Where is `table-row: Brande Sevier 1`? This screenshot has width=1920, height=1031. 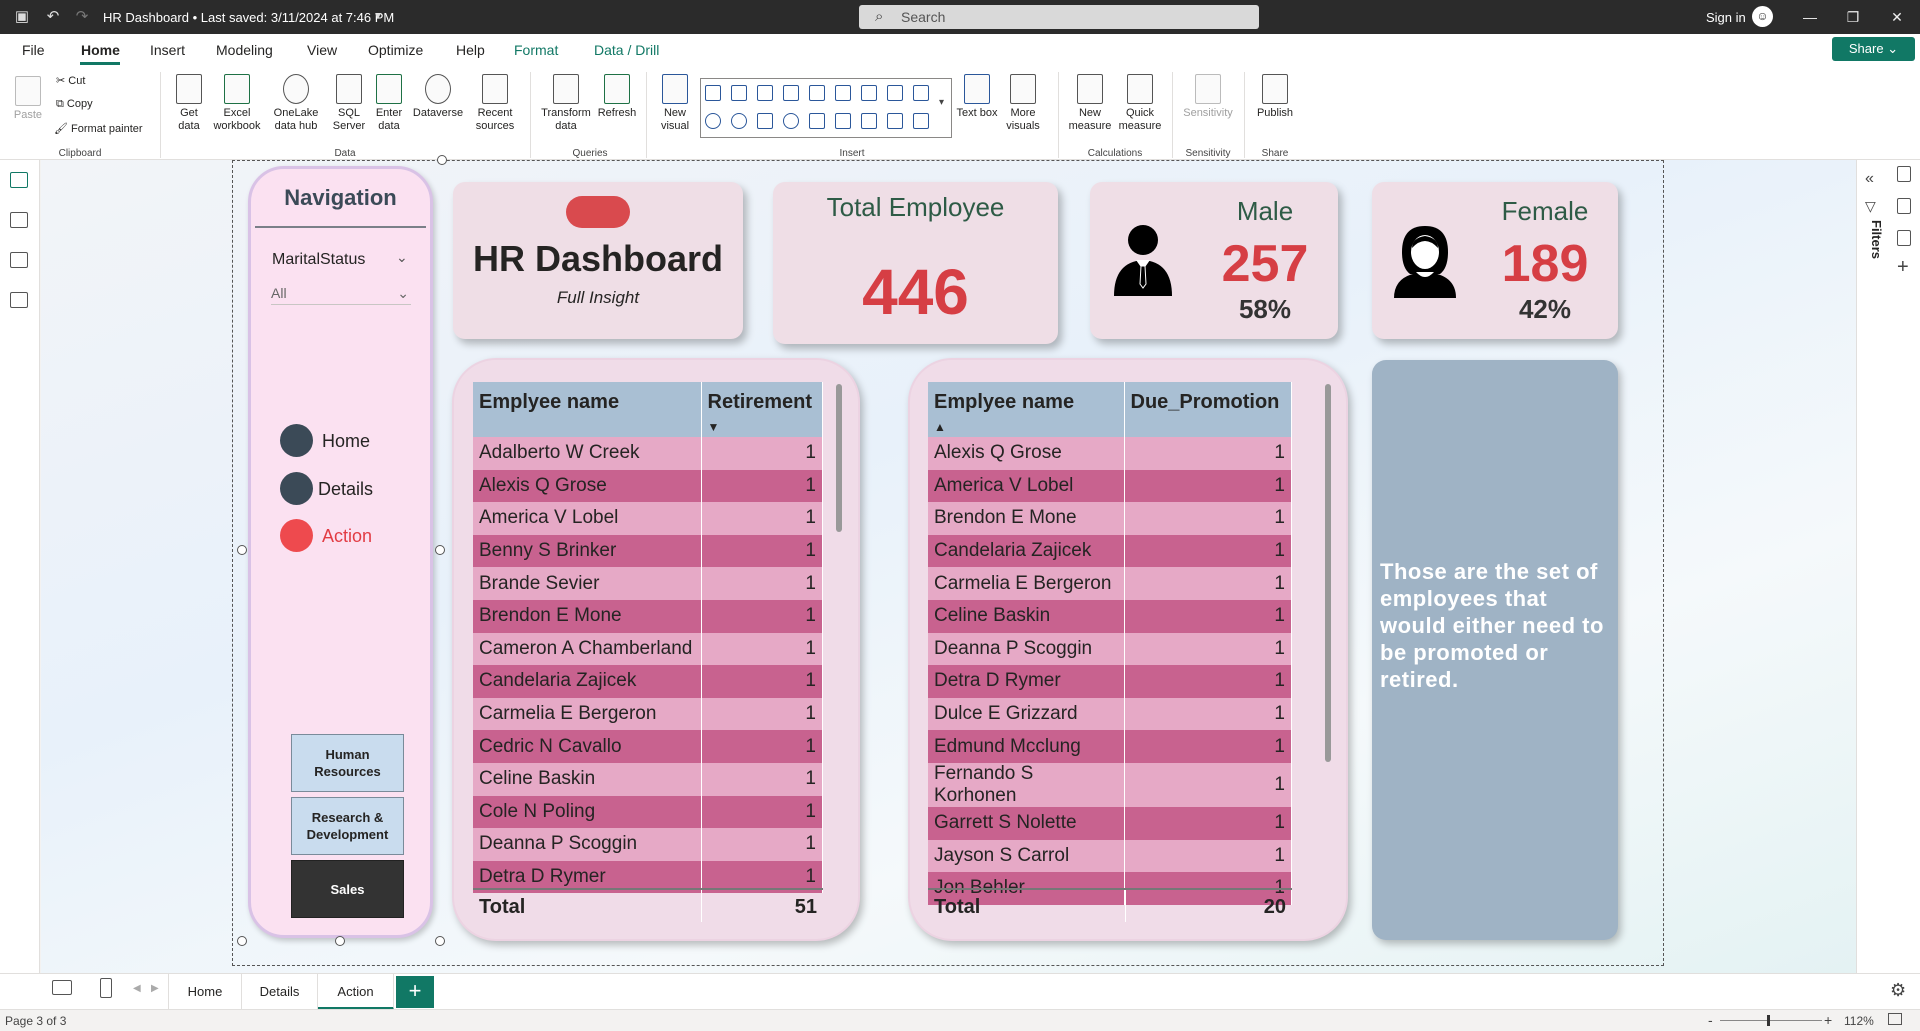 table-row: Brande Sevier 1 is located at coordinates (648, 583).